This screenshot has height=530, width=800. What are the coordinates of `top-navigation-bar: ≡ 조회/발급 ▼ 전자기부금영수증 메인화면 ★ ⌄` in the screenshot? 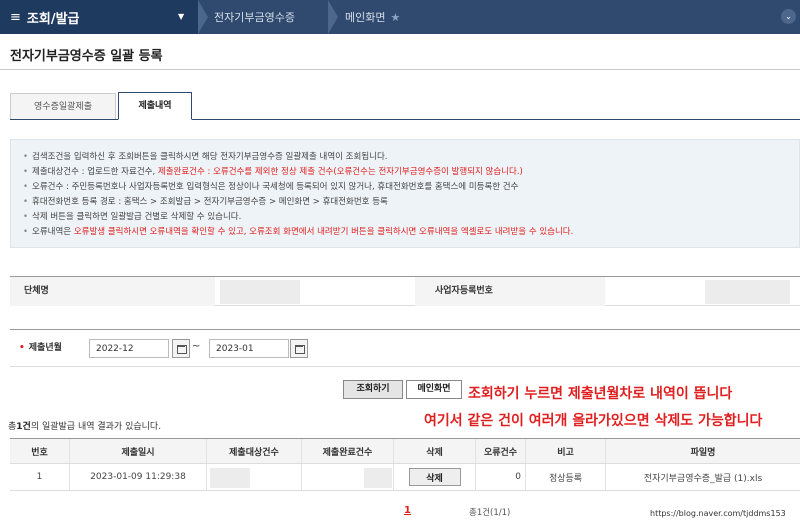 It's located at (400, 17).